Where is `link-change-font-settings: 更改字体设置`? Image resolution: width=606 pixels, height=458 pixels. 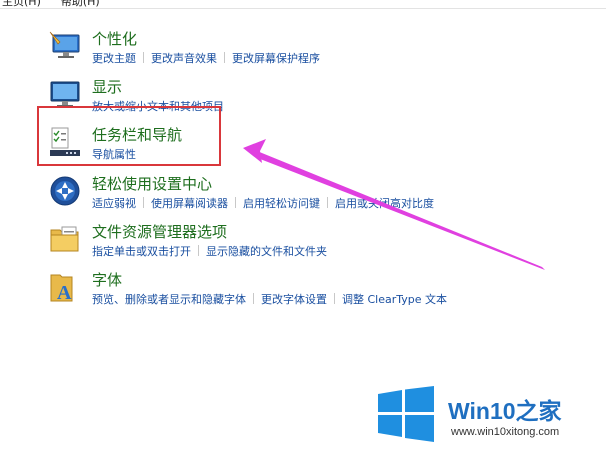 link-change-font-settings: 更改字体设置 is located at coordinates (294, 299).